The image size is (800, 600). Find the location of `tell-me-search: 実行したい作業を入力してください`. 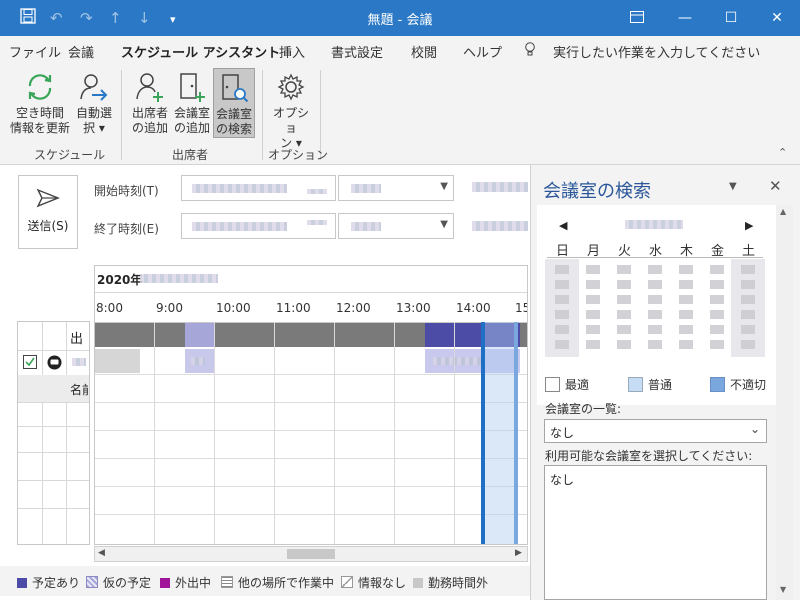

tell-me-search: 実行したい作業を入力してください is located at coordinates (656, 51).